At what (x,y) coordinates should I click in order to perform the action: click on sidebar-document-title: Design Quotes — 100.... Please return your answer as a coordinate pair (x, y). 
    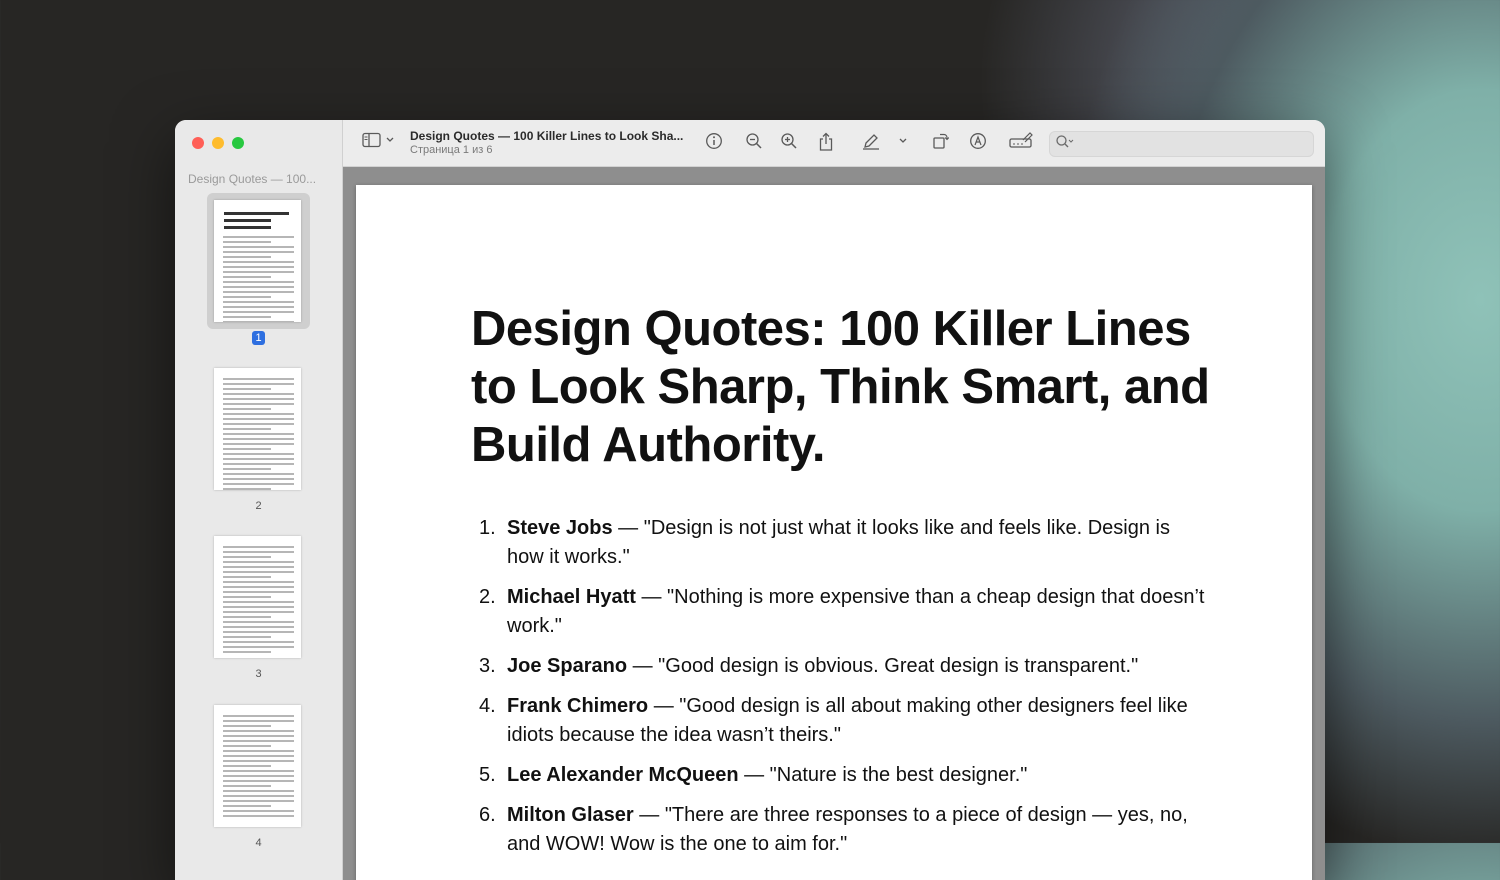
    Looking at the image, I should click on (252, 179).